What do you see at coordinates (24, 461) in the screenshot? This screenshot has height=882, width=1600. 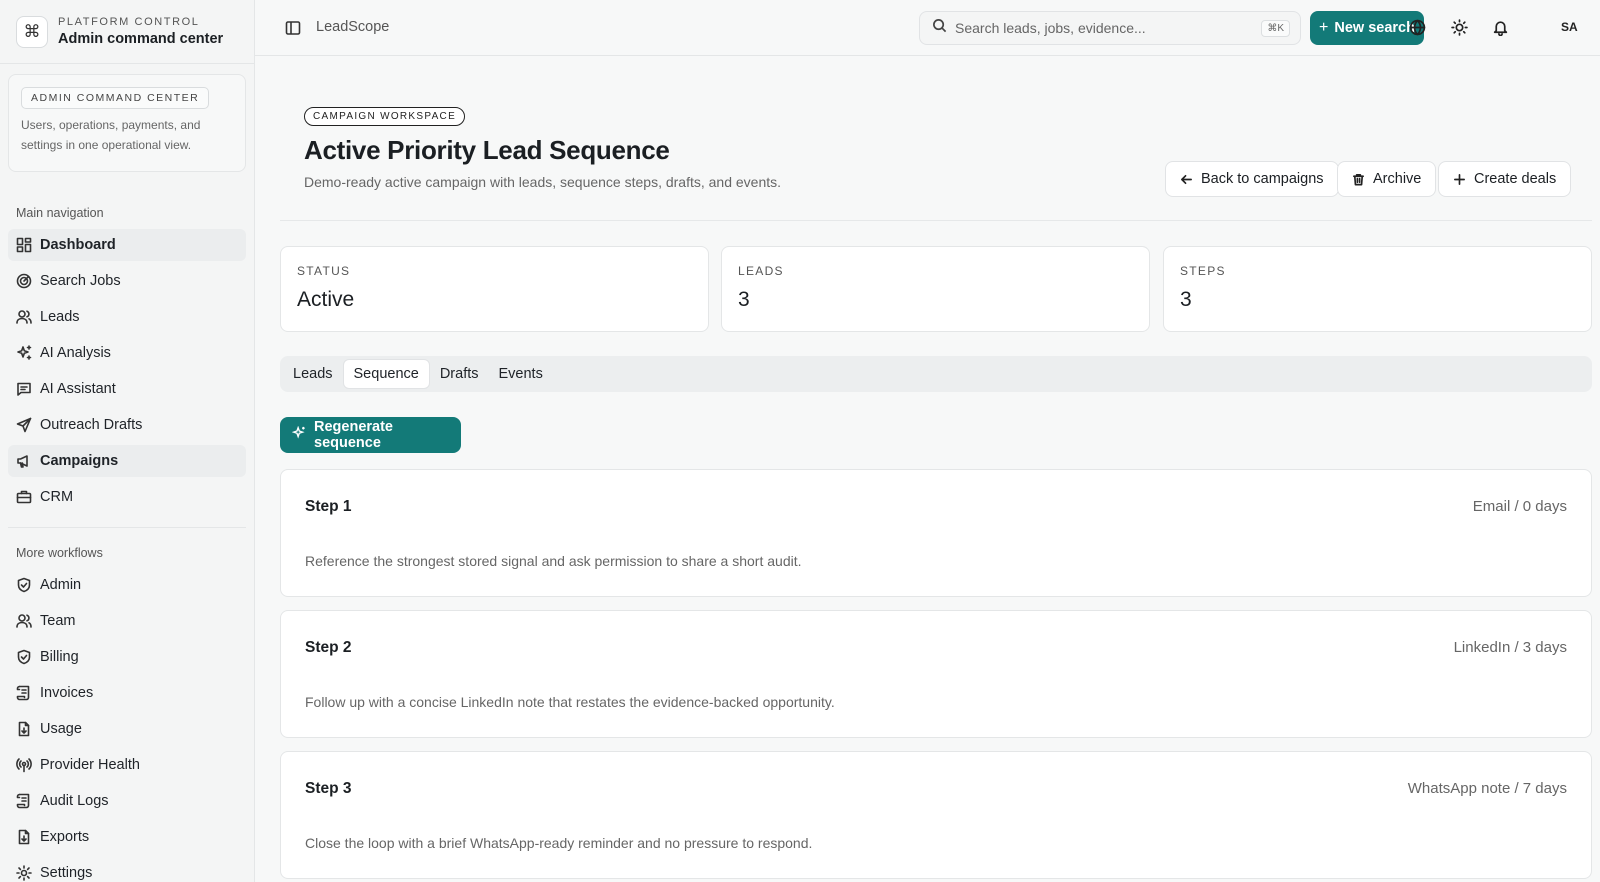 I see `megaphone-icon` at bounding box center [24, 461].